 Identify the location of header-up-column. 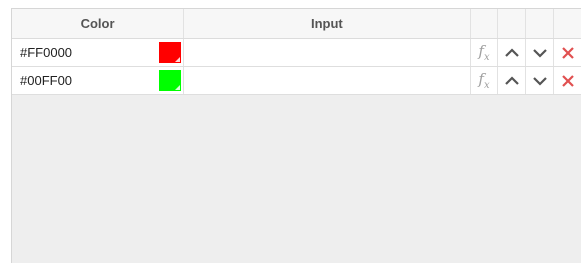
(512, 23).